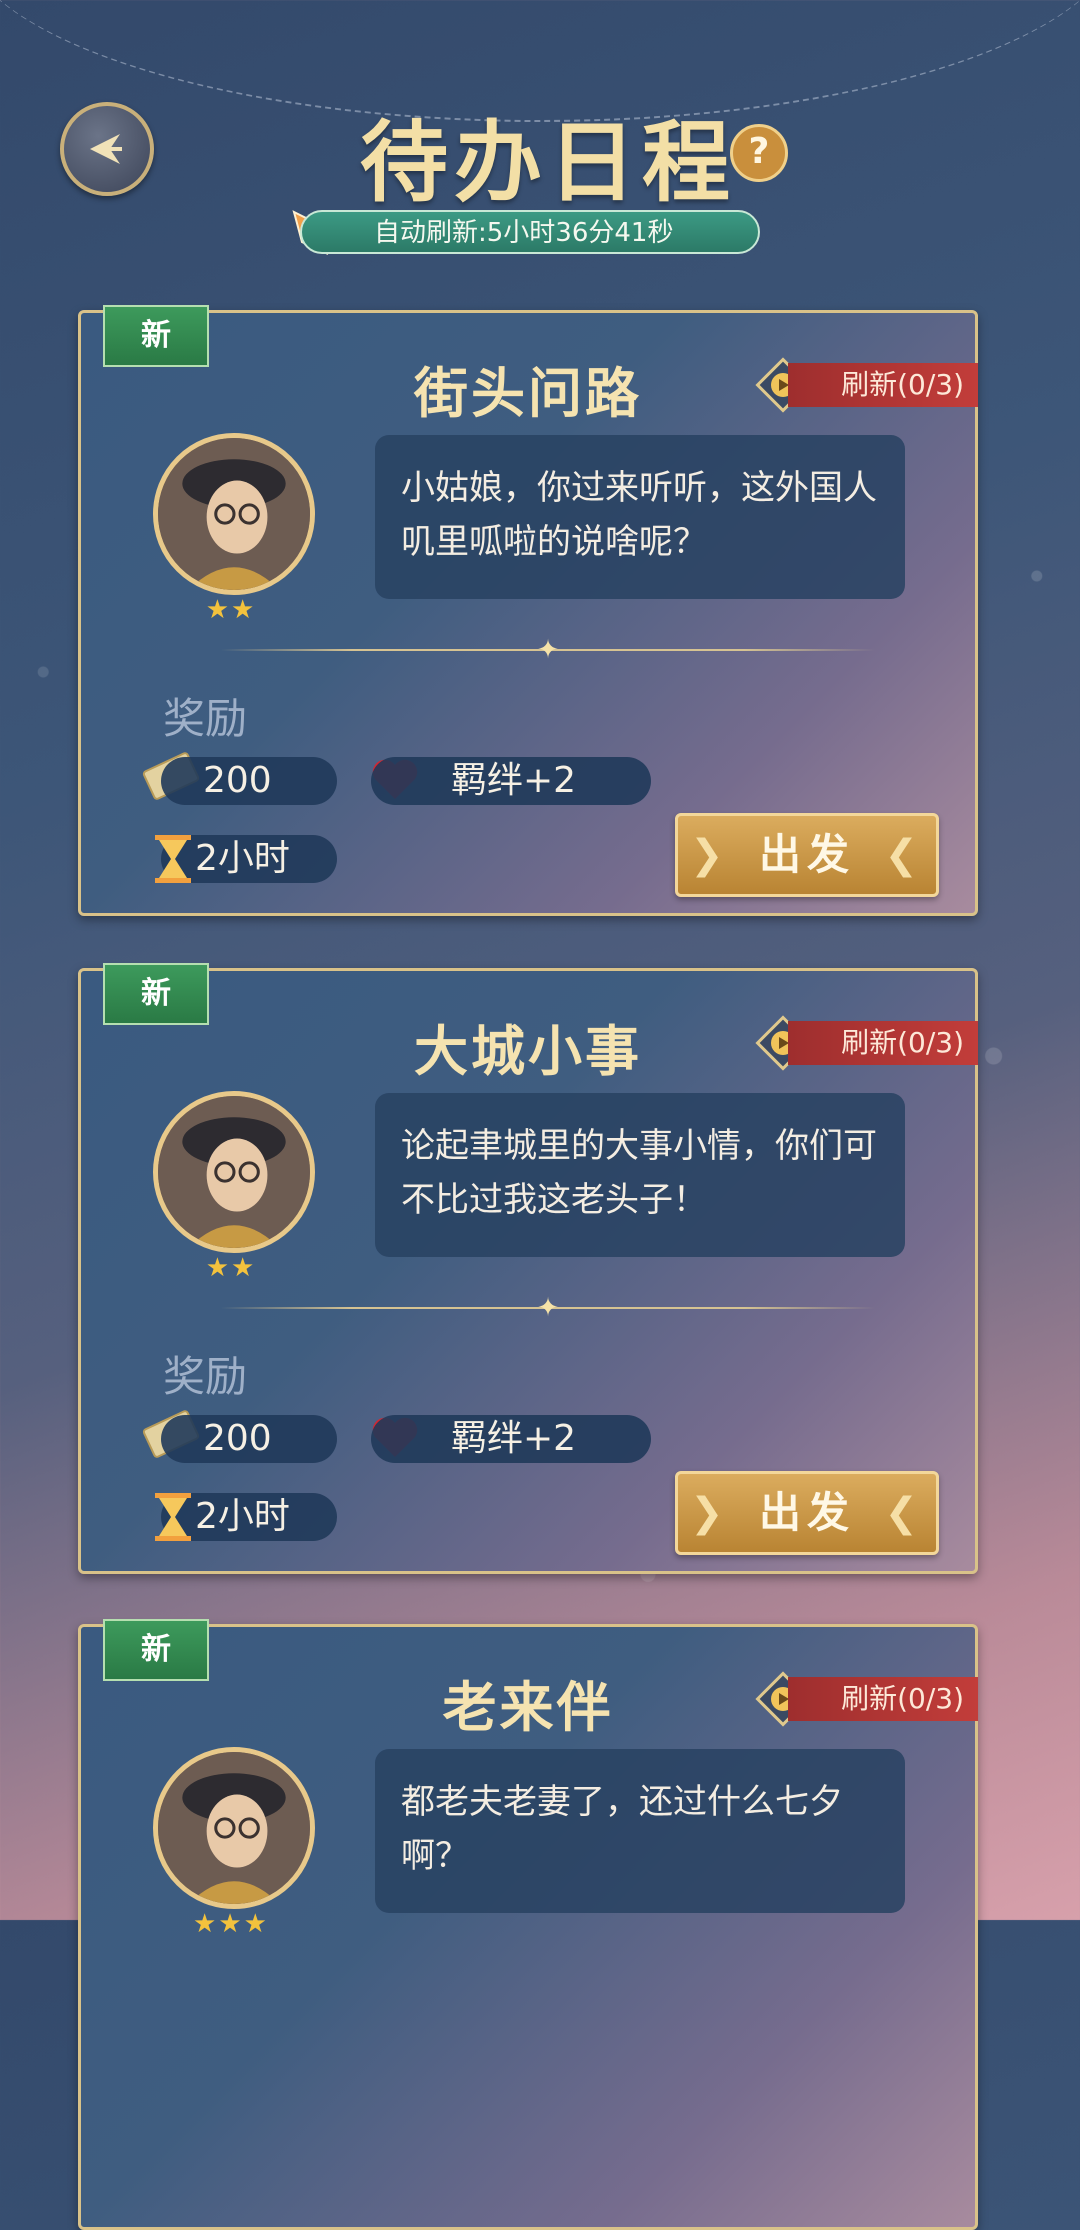 Image resolution: width=1080 pixels, height=2230 pixels. What do you see at coordinates (640, 1175) in the screenshot?
I see `dialogue-bubble: 论起聿城里的大事小情，你们可不比过我这老头子！` at bounding box center [640, 1175].